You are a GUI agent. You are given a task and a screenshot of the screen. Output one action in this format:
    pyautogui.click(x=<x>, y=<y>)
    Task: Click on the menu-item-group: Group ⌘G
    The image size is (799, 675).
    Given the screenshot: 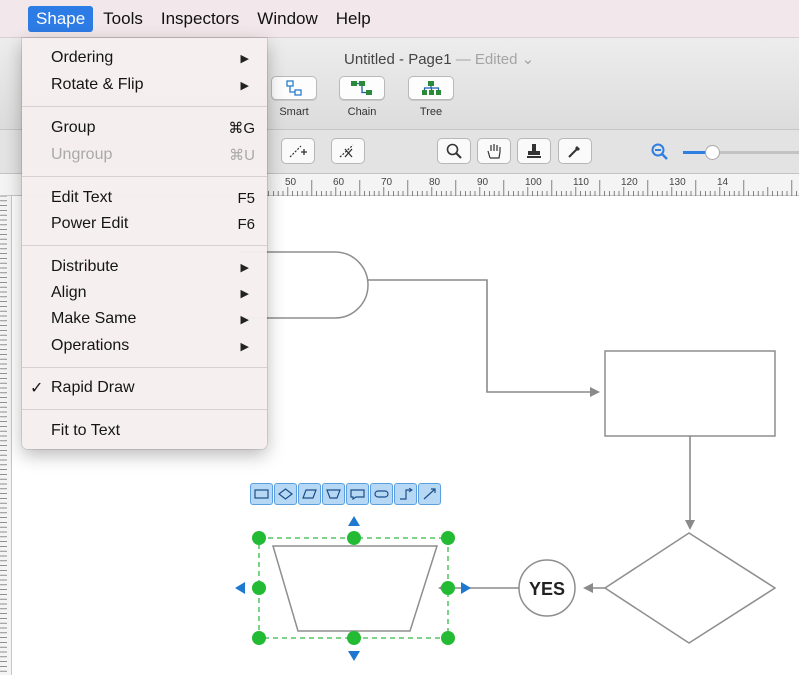 What is the action you would take?
    pyautogui.click(x=144, y=128)
    